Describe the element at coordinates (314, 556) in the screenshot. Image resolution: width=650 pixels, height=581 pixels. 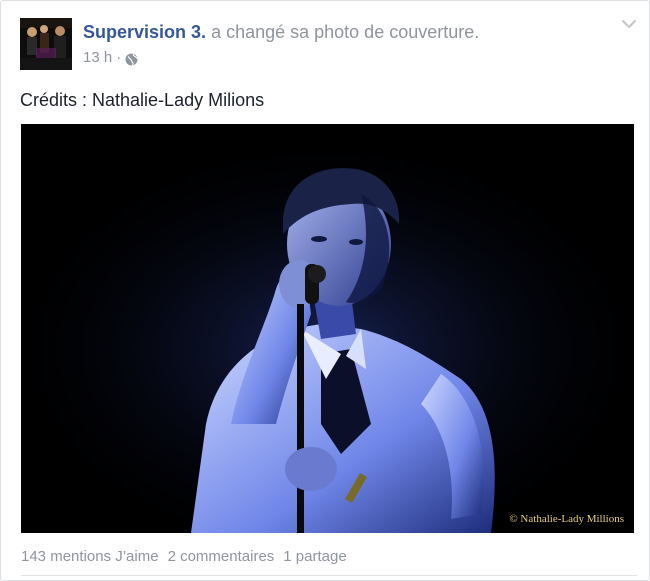
I see `shares-count-link: 1 partage` at that location.